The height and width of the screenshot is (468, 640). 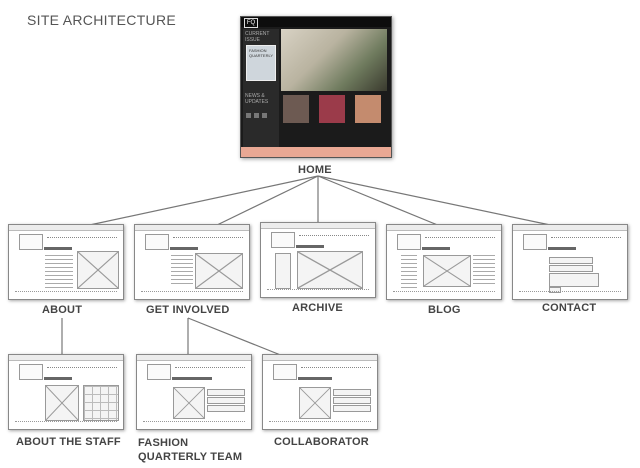 What do you see at coordinates (238, 338) in the screenshot?
I see `connector-get-involved-collaborator` at bounding box center [238, 338].